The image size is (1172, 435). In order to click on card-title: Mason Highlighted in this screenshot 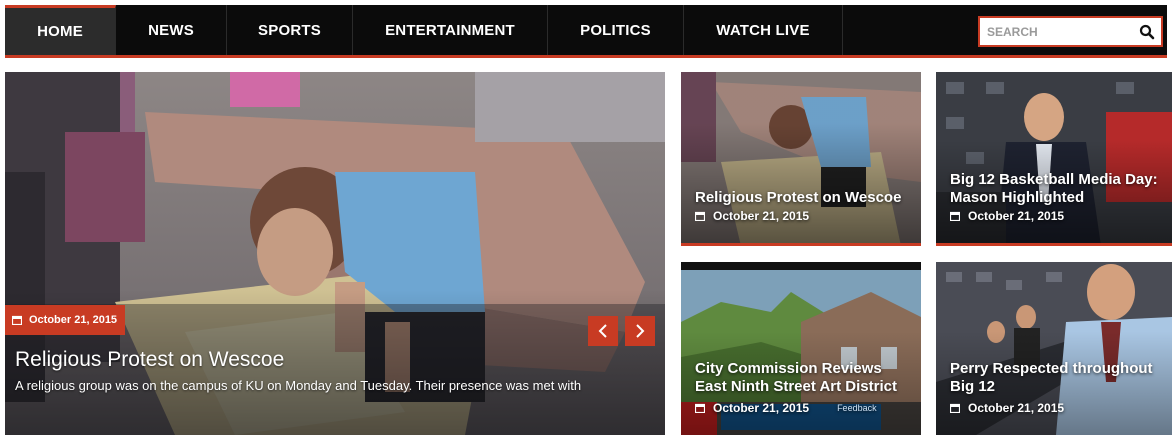, I will do `click(1054, 198)`.